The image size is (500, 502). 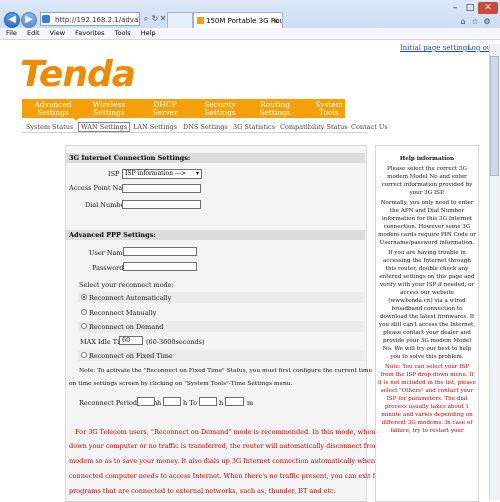 What do you see at coordinates (194, 132) in the screenshot?
I see `subnav-divider` at bounding box center [194, 132].